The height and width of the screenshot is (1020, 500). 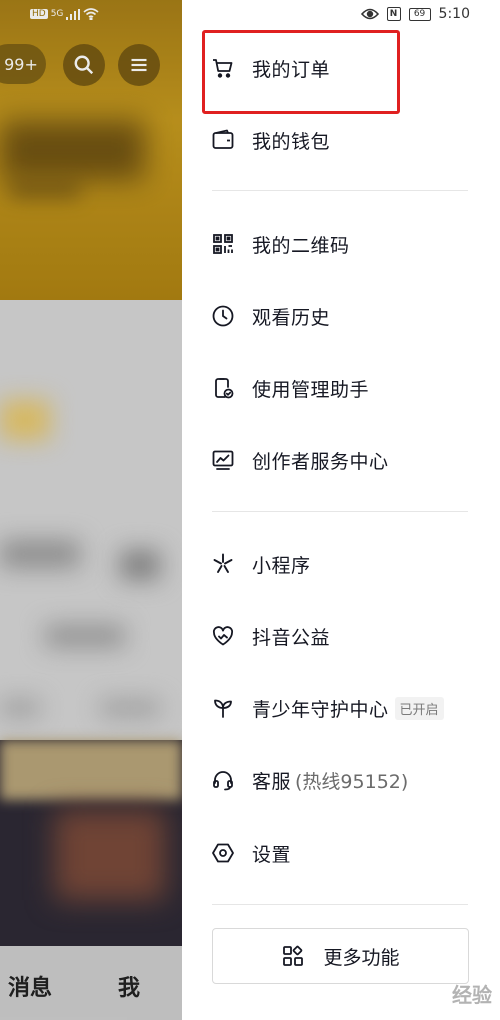 What do you see at coordinates (223, 316) in the screenshot?
I see `clock-icon` at bounding box center [223, 316].